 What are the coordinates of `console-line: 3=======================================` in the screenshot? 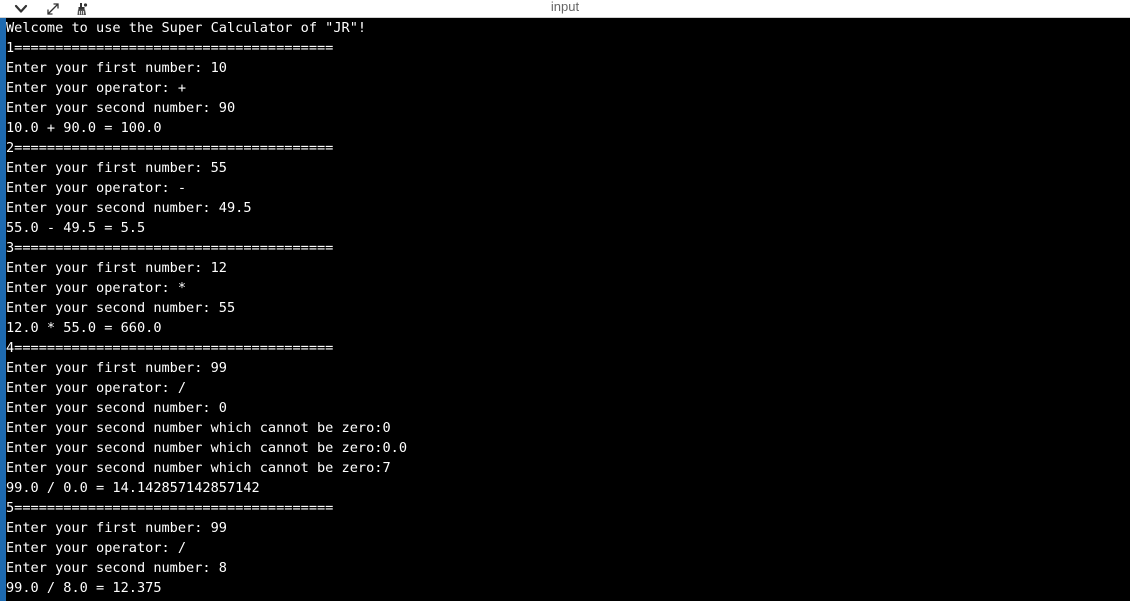 It's located at (170, 248).